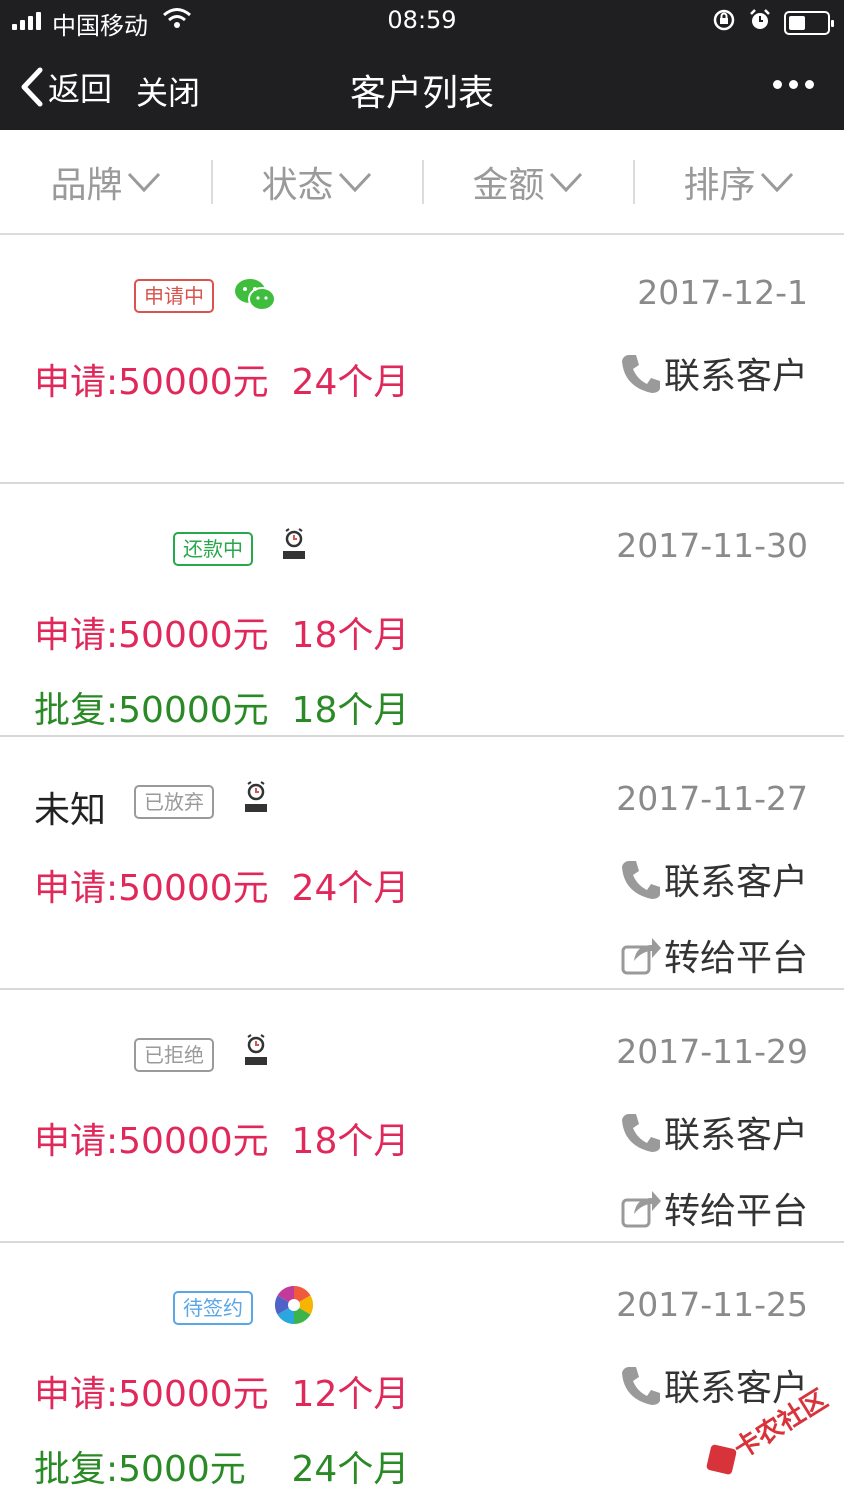  Describe the element at coordinates (712, 545) in the screenshot. I see `apply-date: 2017-11-30` at that location.